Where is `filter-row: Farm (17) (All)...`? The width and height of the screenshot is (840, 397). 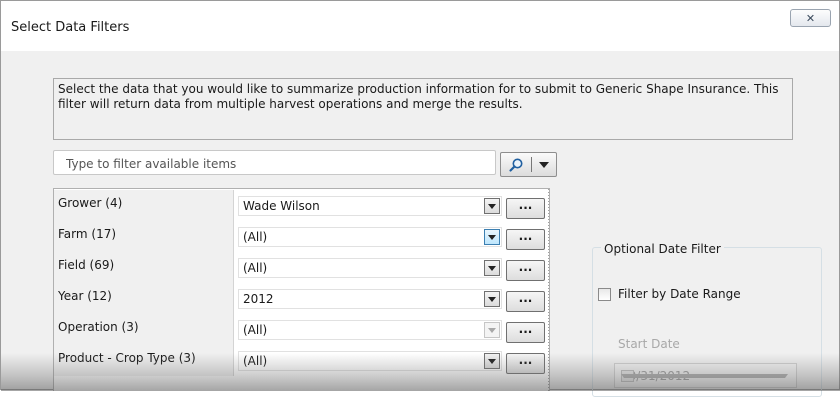
filter-row: Farm (17) (All)... is located at coordinates (301, 236).